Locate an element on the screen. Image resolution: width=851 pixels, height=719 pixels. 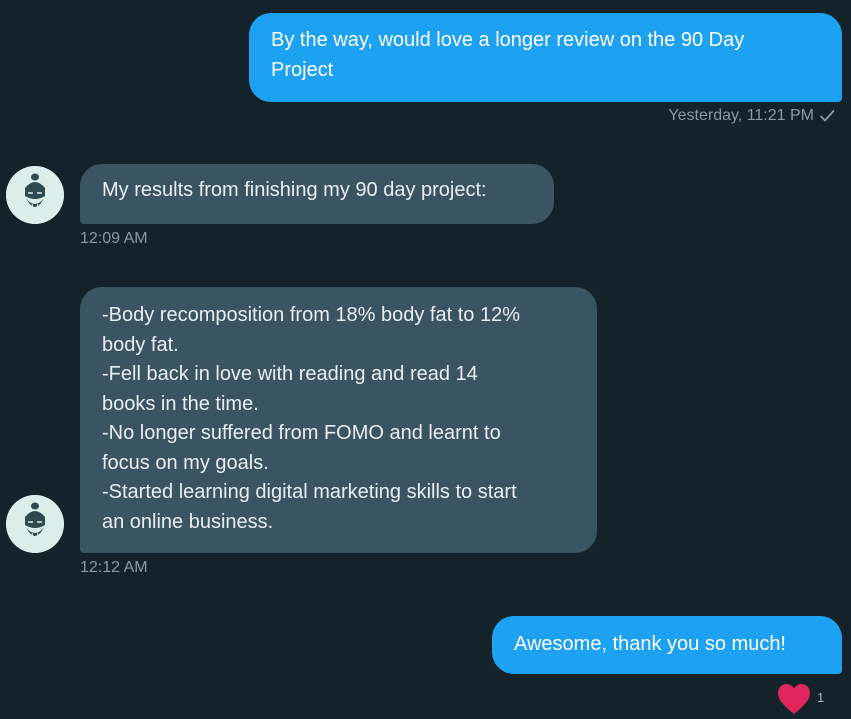
heart-icon is located at coordinates (794, 699).